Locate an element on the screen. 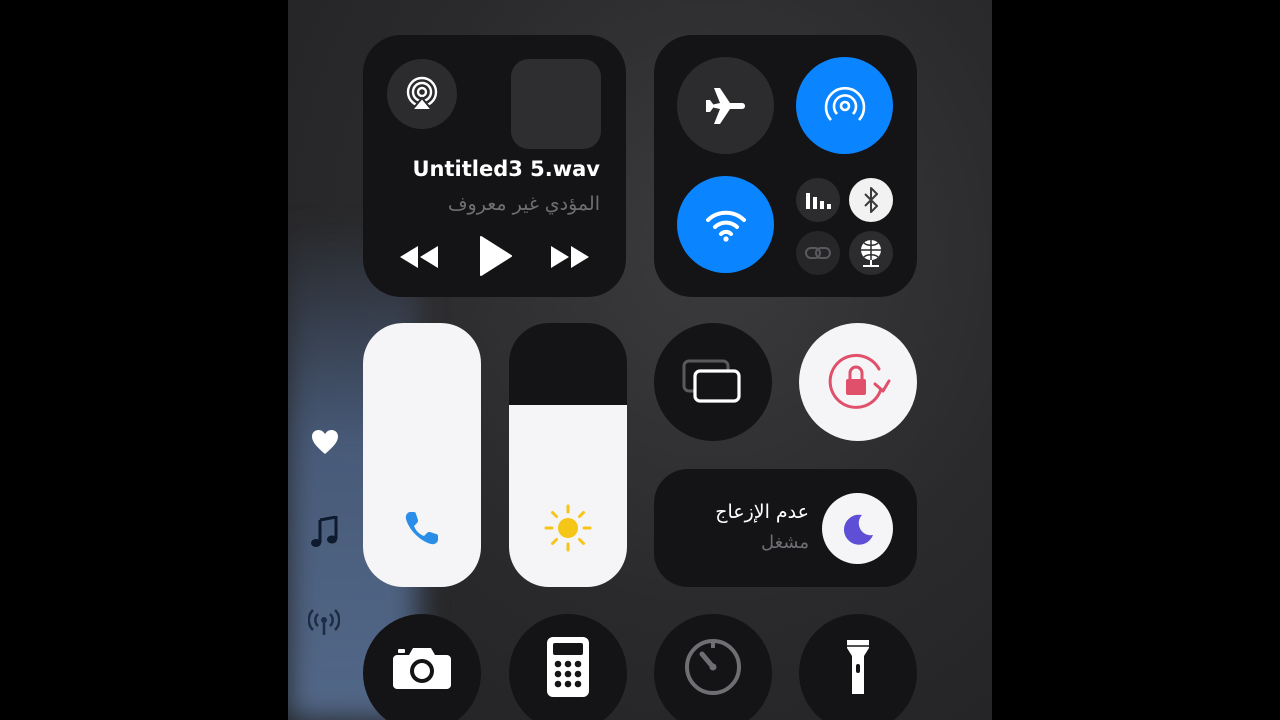  rewind-button is located at coordinates (419, 257).